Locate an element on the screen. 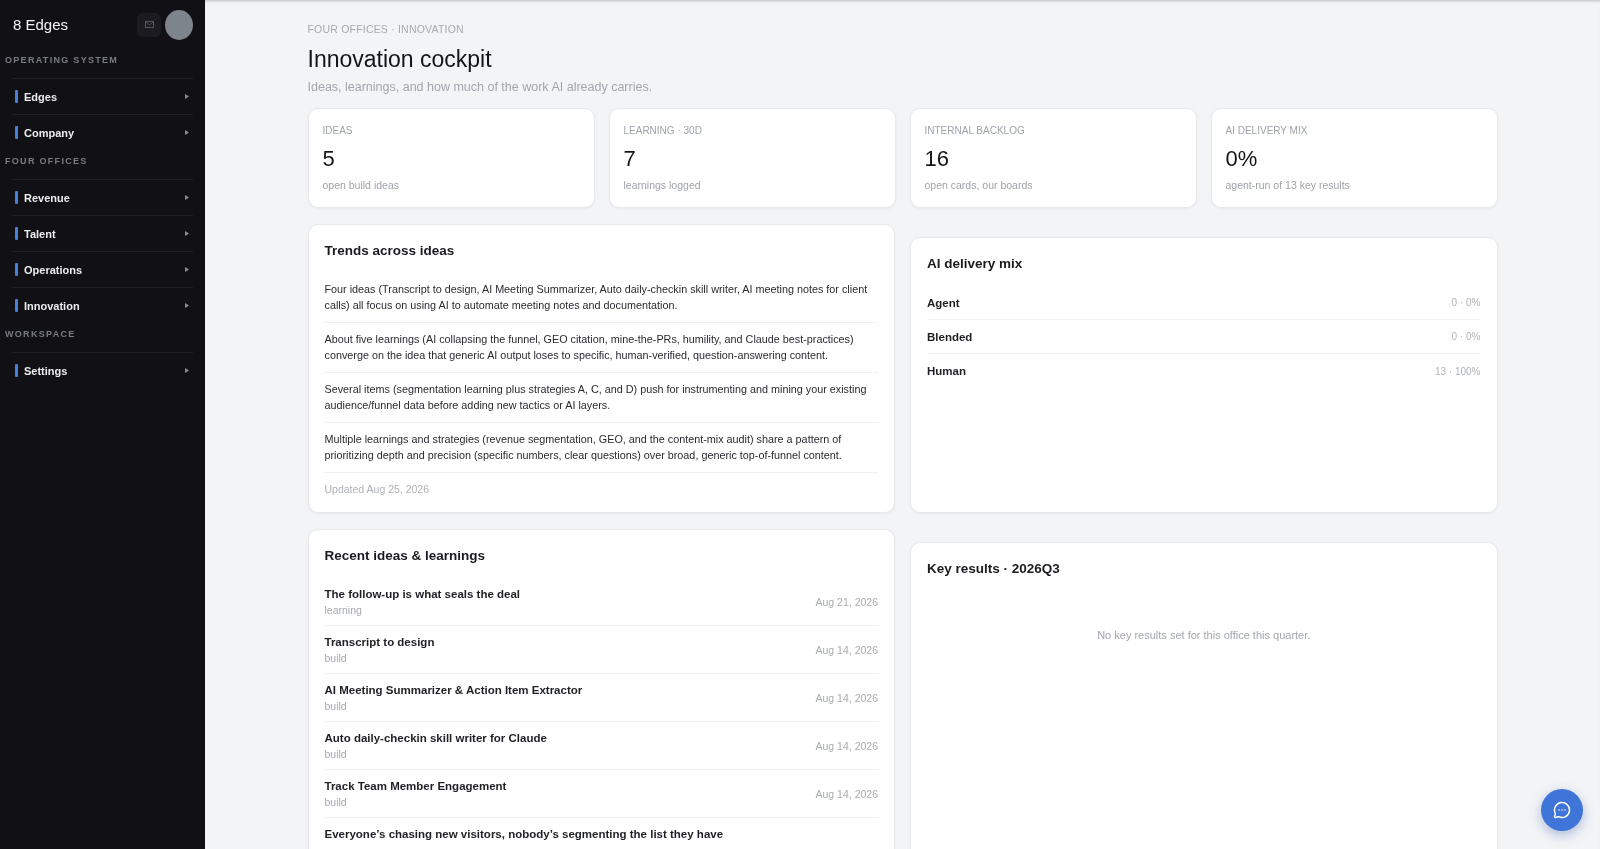 The width and height of the screenshot is (1600, 849). nav-item: Edges is located at coordinates (102, 96).